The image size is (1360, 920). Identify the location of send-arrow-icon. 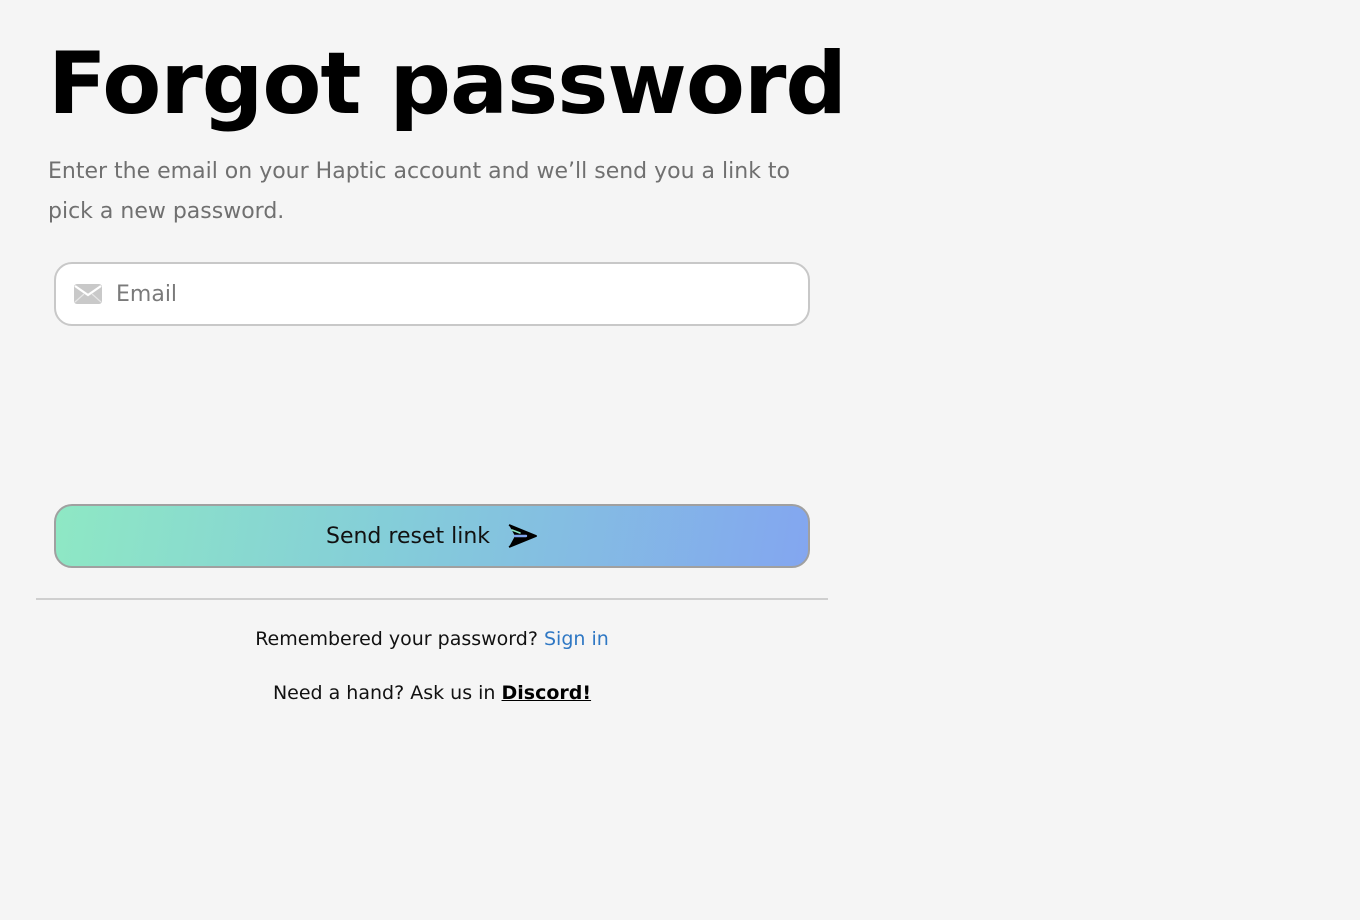
(523, 536).